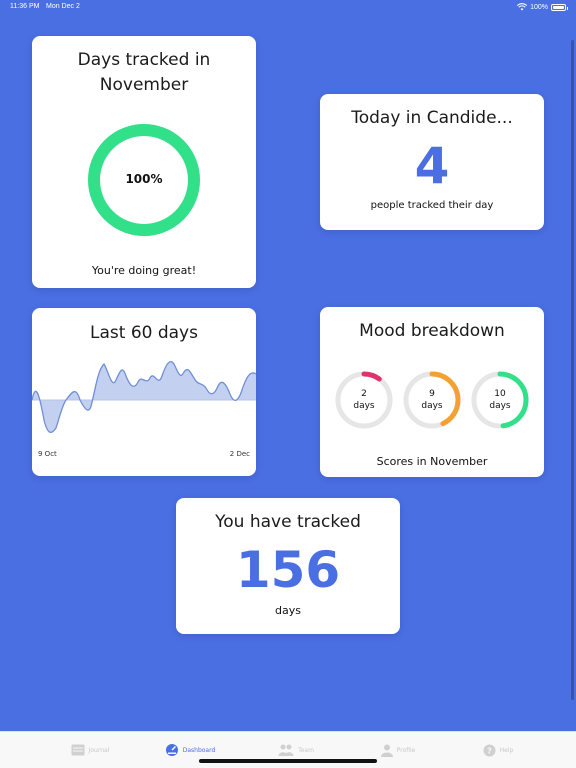 Image resolution: width=576 pixels, height=768 pixels. What do you see at coordinates (364, 394) in the screenshot?
I see `mood-ring-low-count: 2` at bounding box center [364, 394].